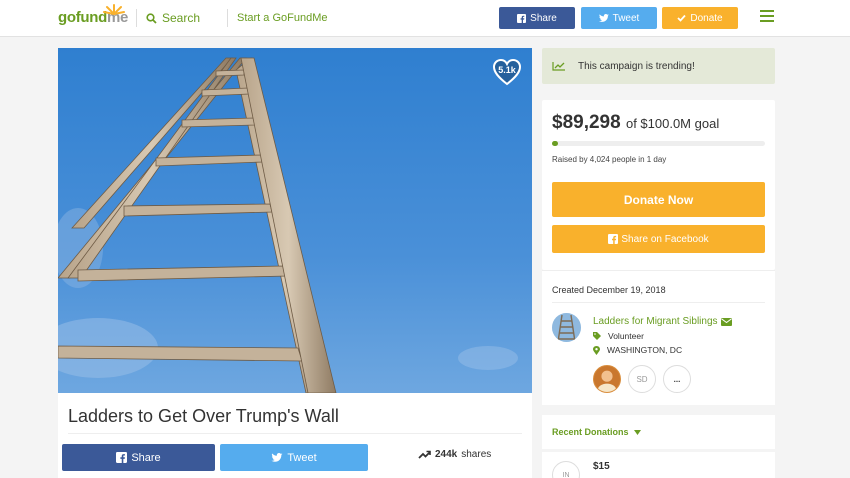 This screenshot has height=478, width=850. I want to click on recent-donations-label: Recent Donations, so click(596, 432).